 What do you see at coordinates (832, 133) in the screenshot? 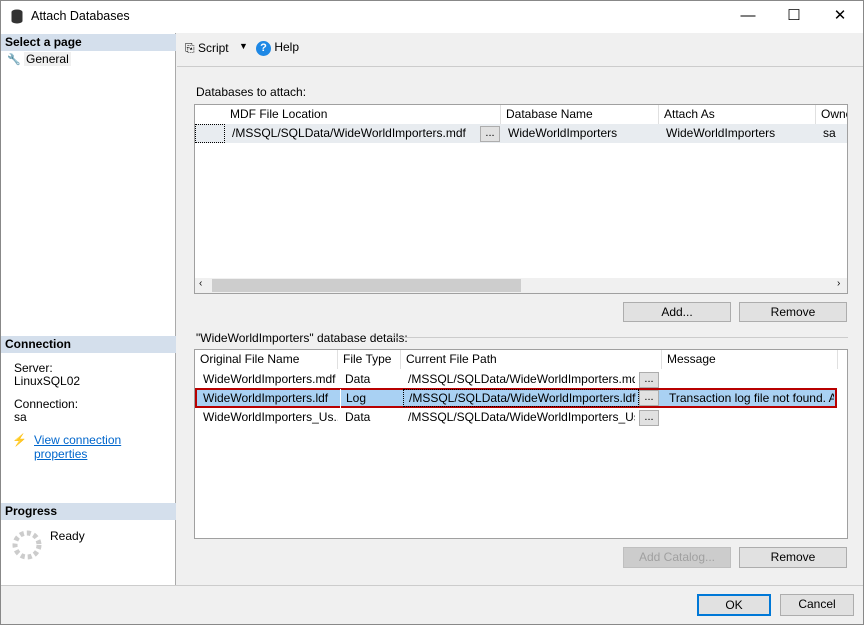
I see `owner-cell: sa` at bounding box center [832, 133].